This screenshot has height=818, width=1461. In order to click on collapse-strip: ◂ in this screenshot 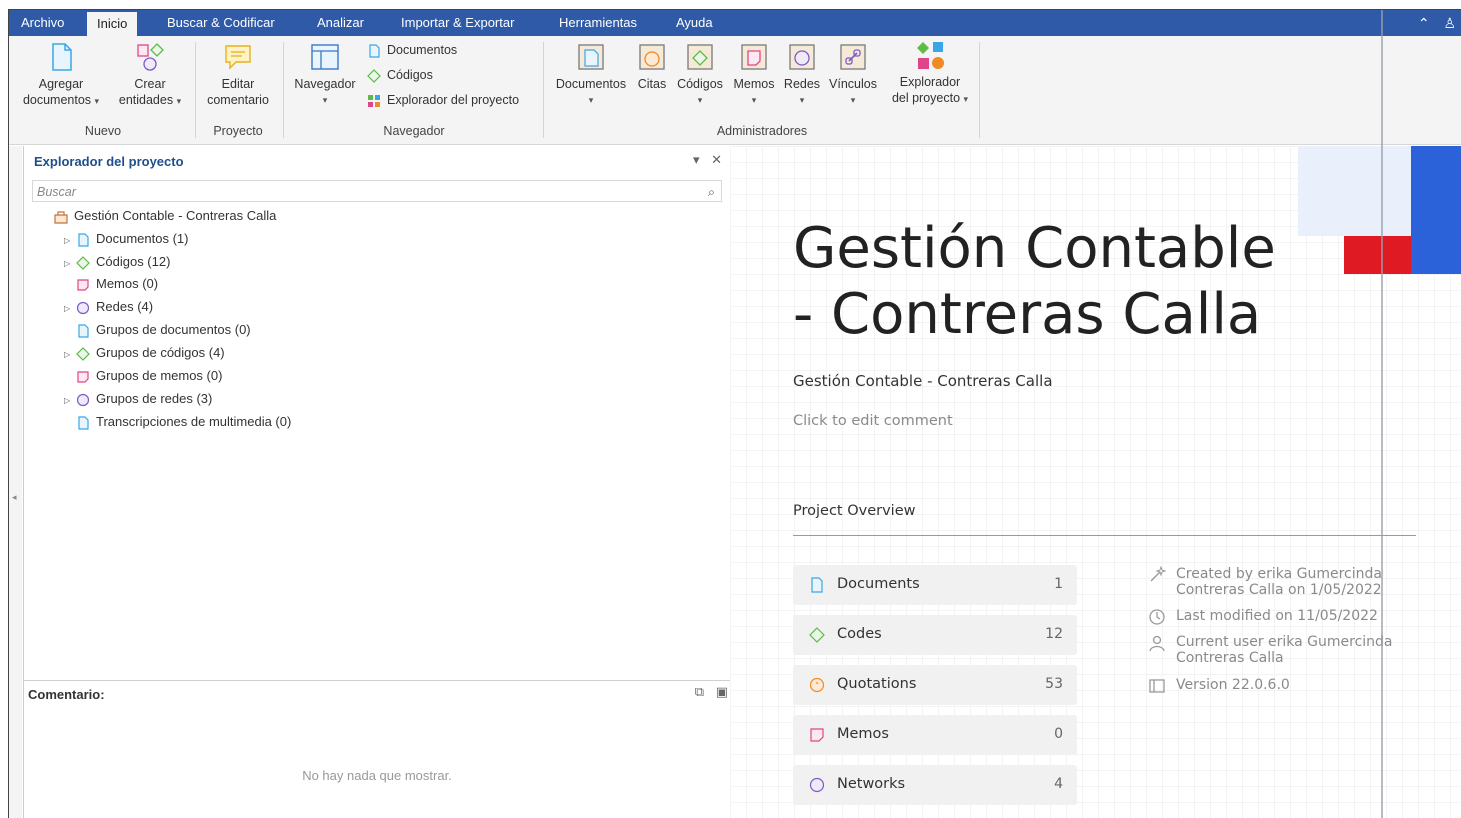, I will do `click(15, 482)`.